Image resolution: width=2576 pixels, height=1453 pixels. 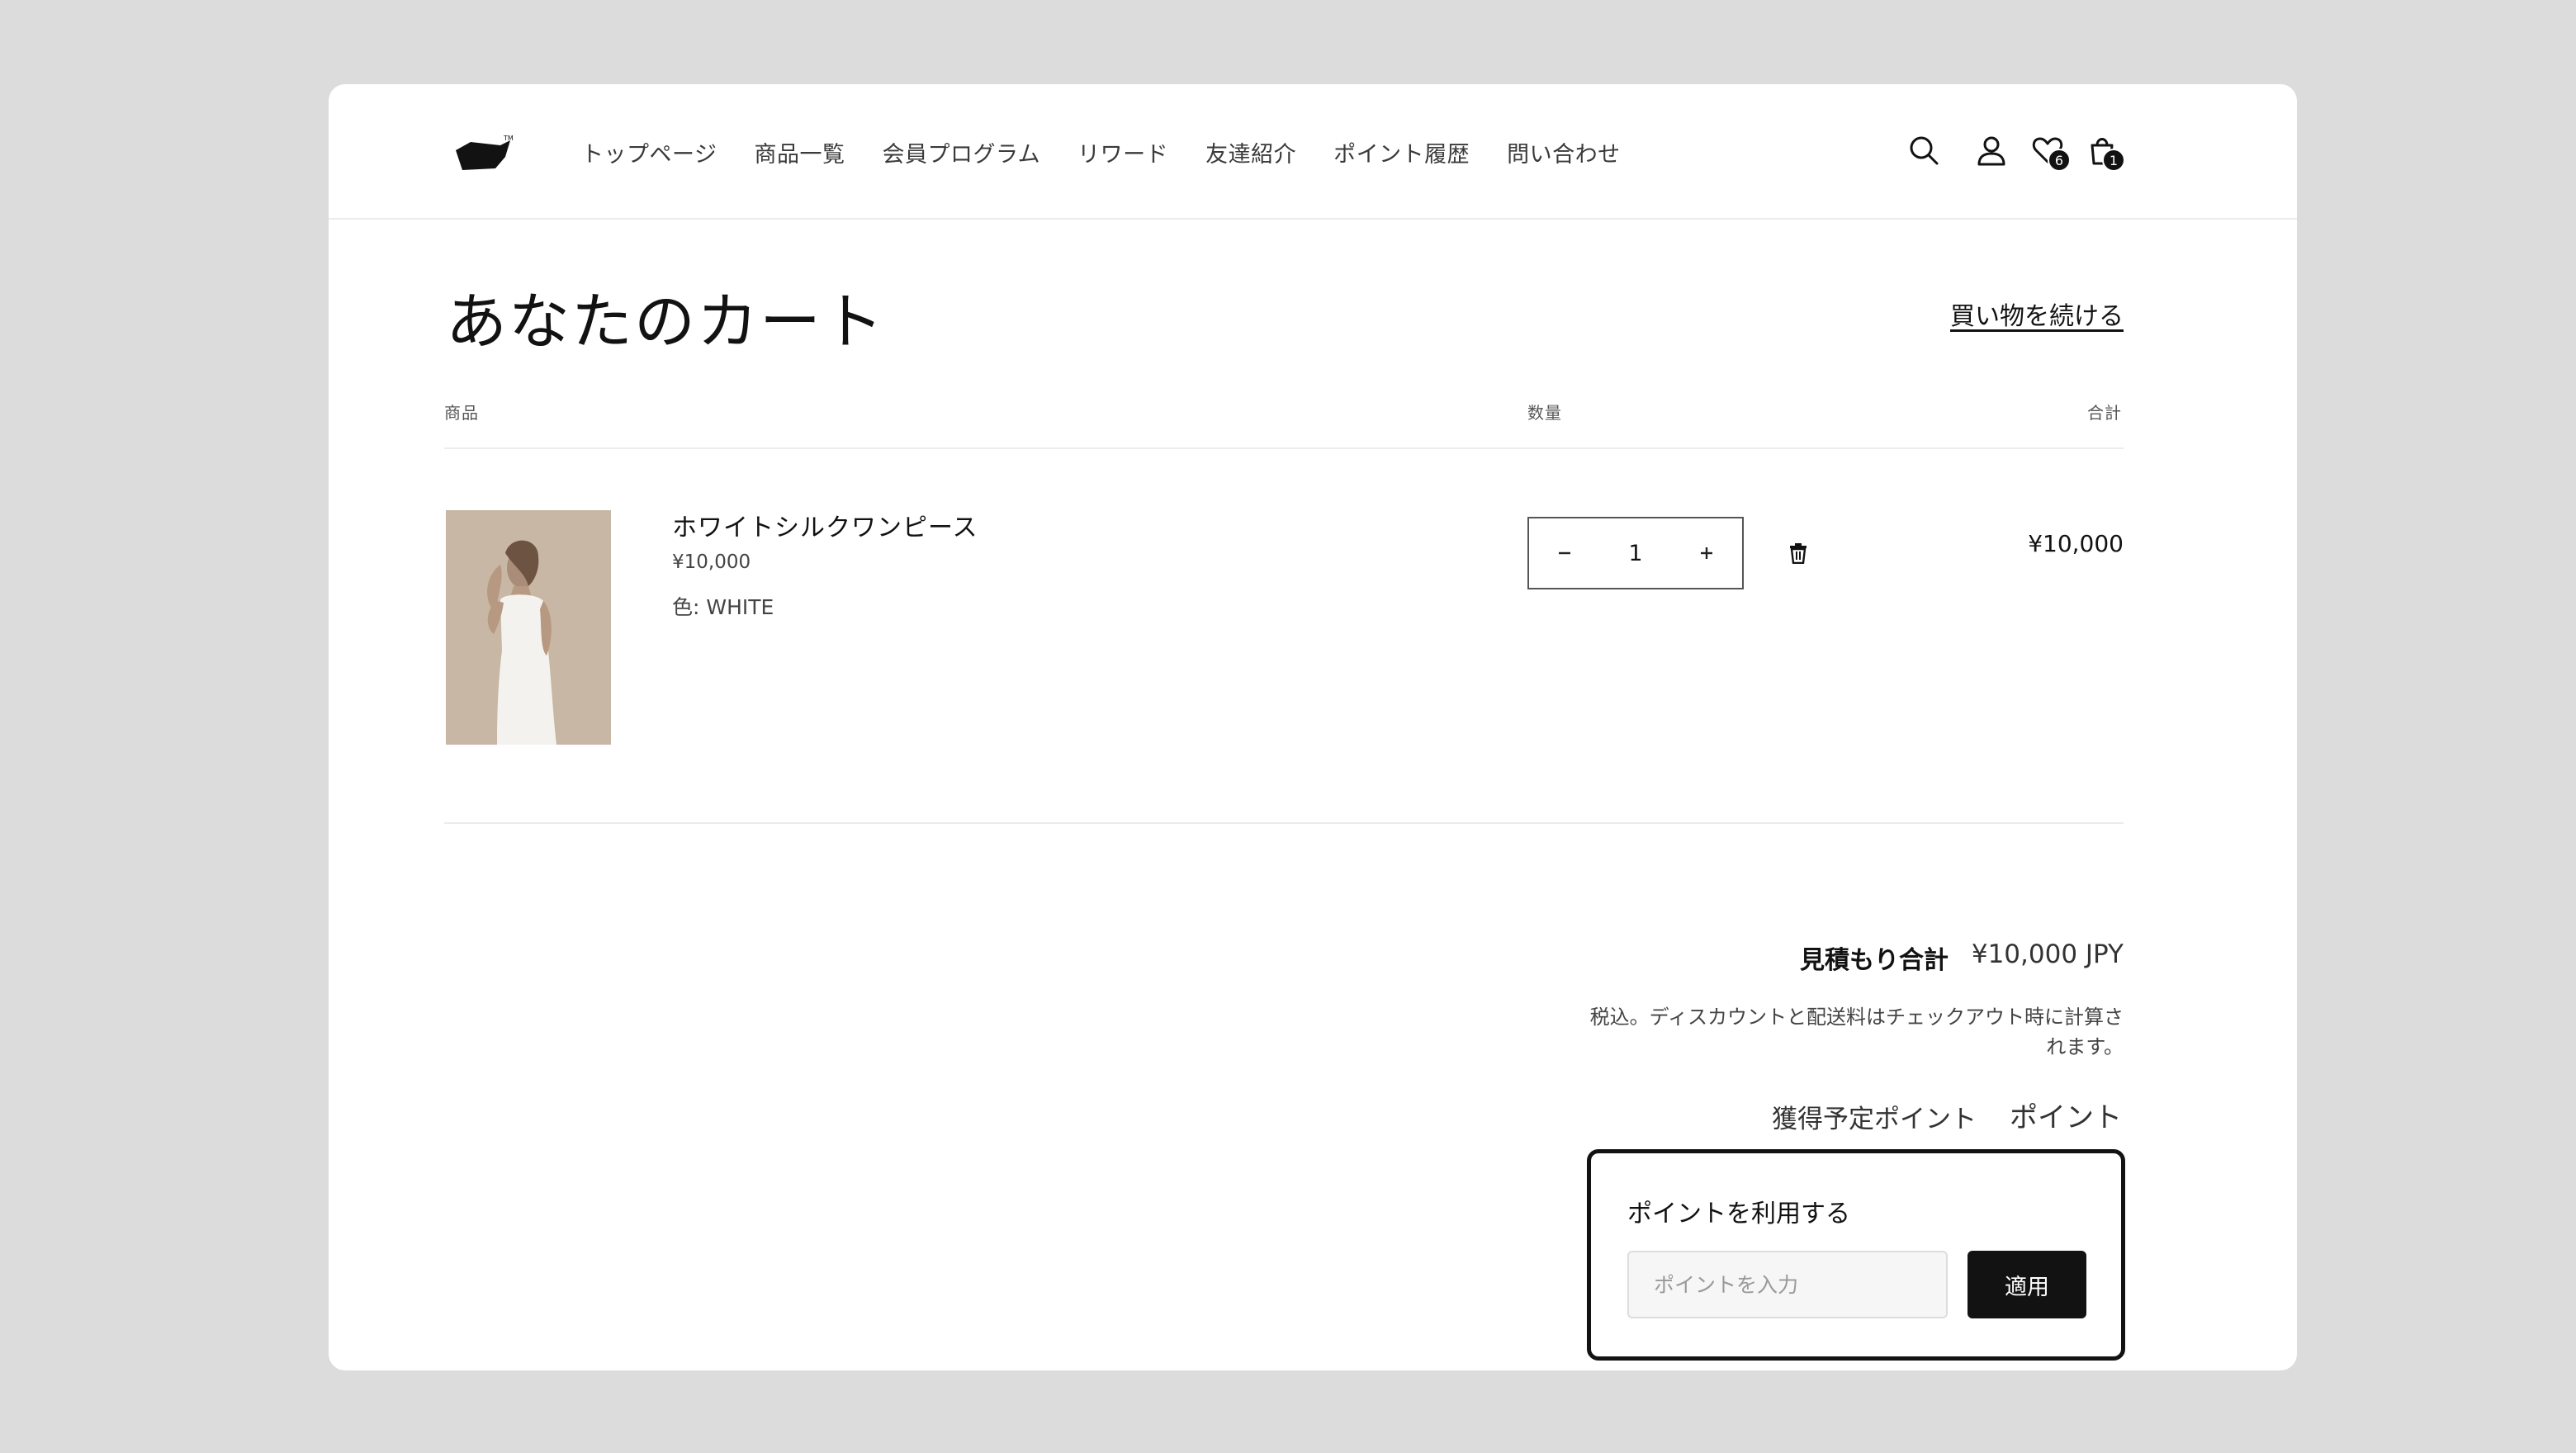 What do you see at coordinates (2113, 160) in the screenshot?
I see `cart-count-badge: 1` at bounding box center [2113, 160].